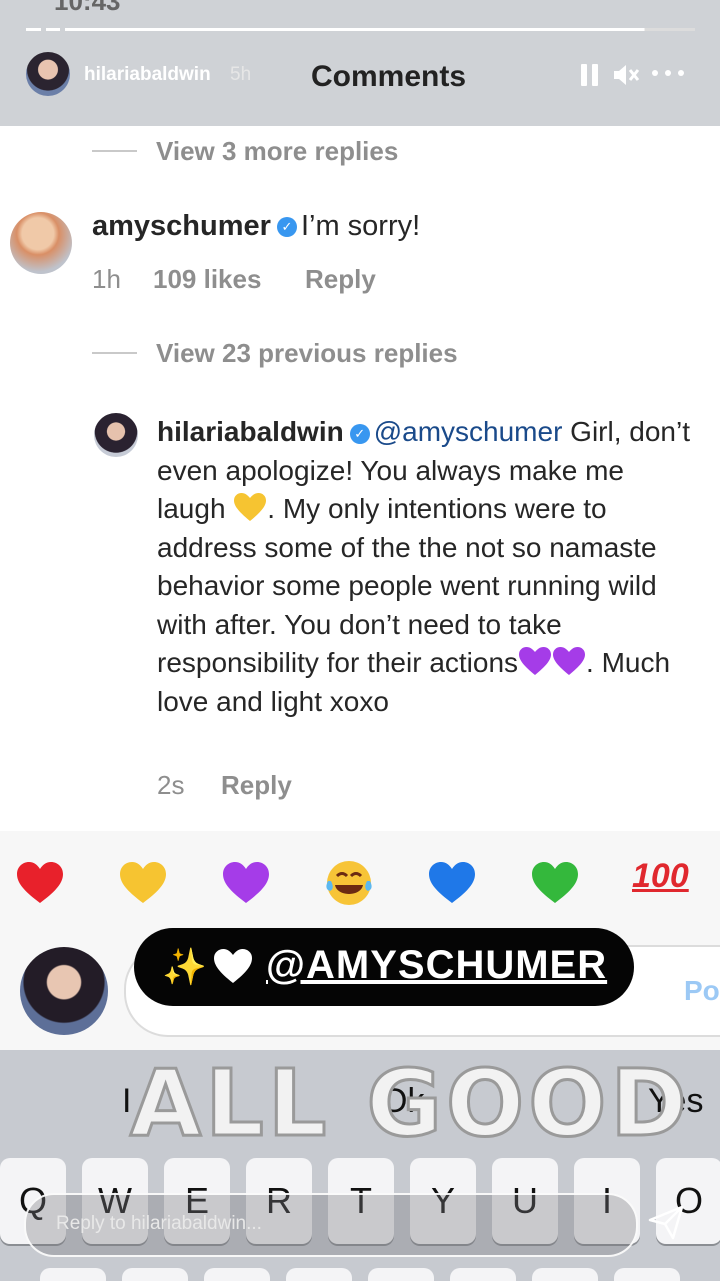 The image size is (720, 1281). I want to click on view-more-replies-link: View 3 more replies, so click(277, 151).